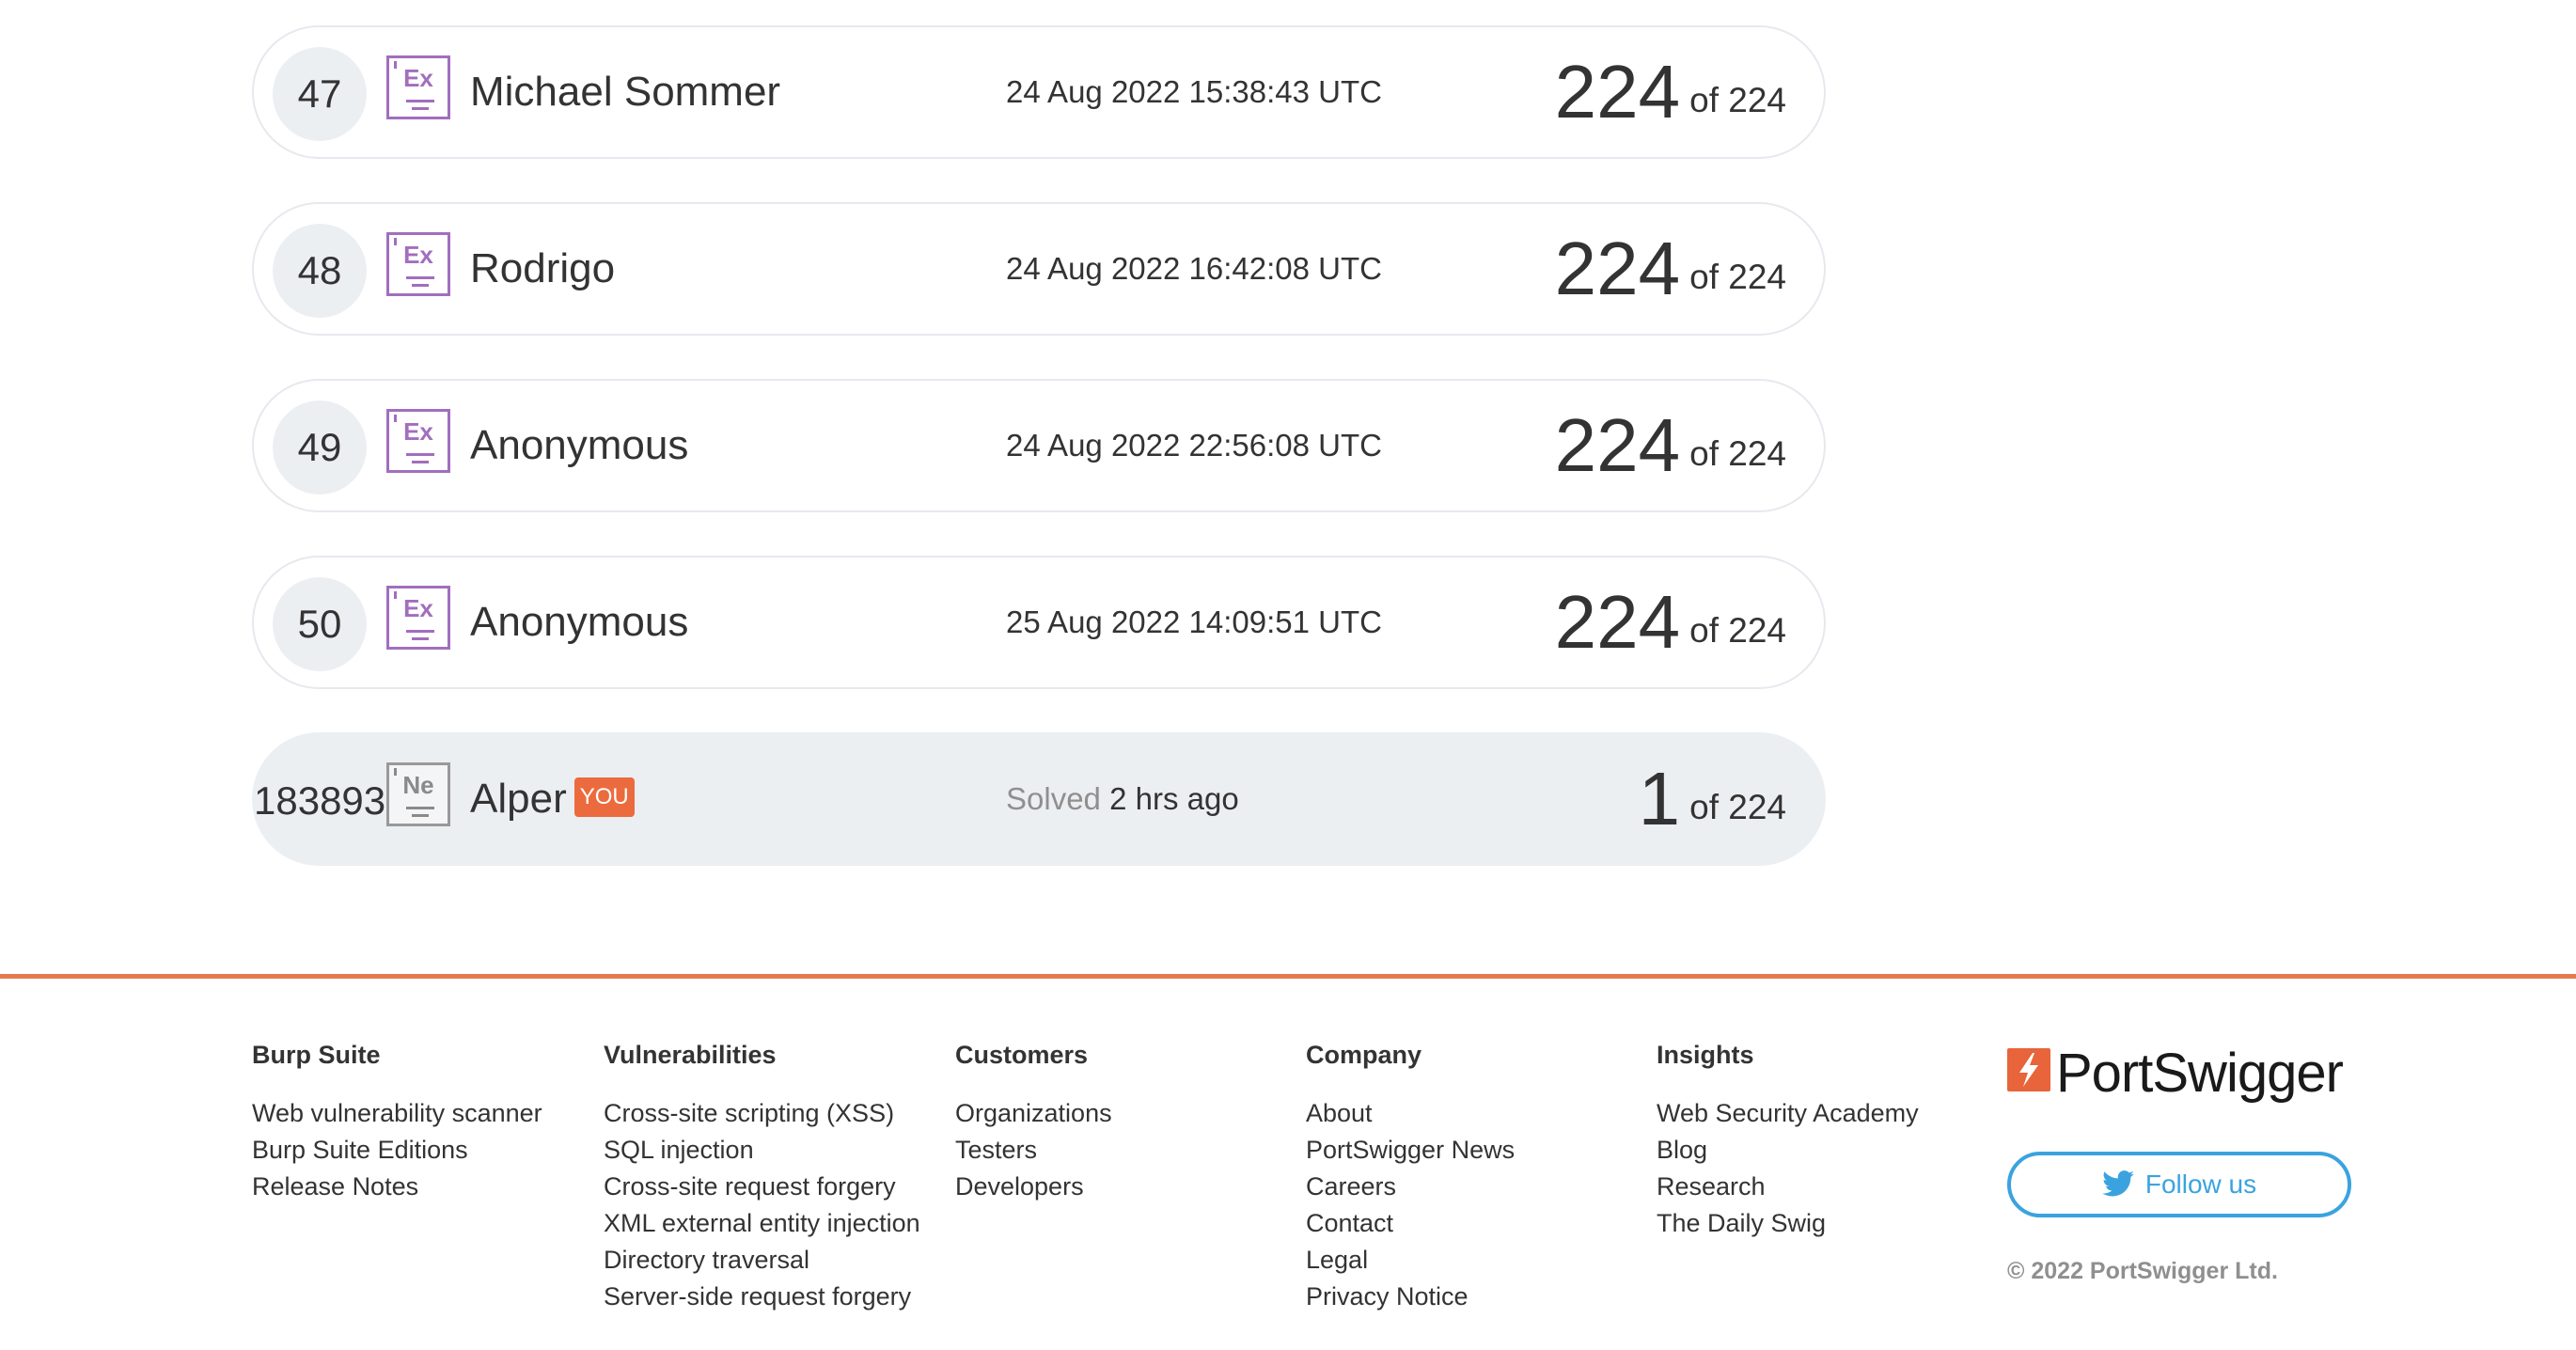 The height and width of the screenshot is (1350, 2576). What do you see at coordinates (1411, 1113) in the screenshot?
I see `footer-link: About` at bounding box center [1411, 1113].